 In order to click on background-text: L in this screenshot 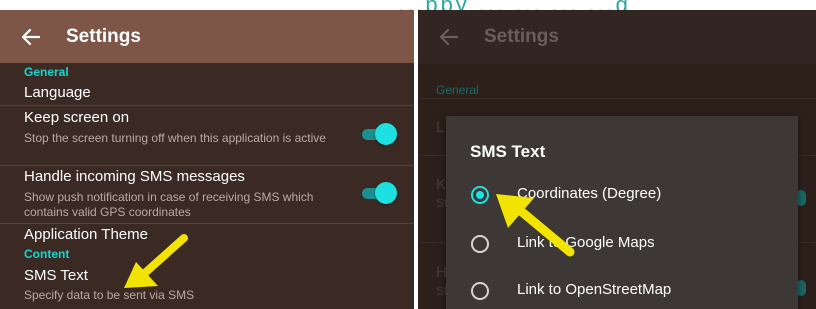, I will do `click(440, 127)`.